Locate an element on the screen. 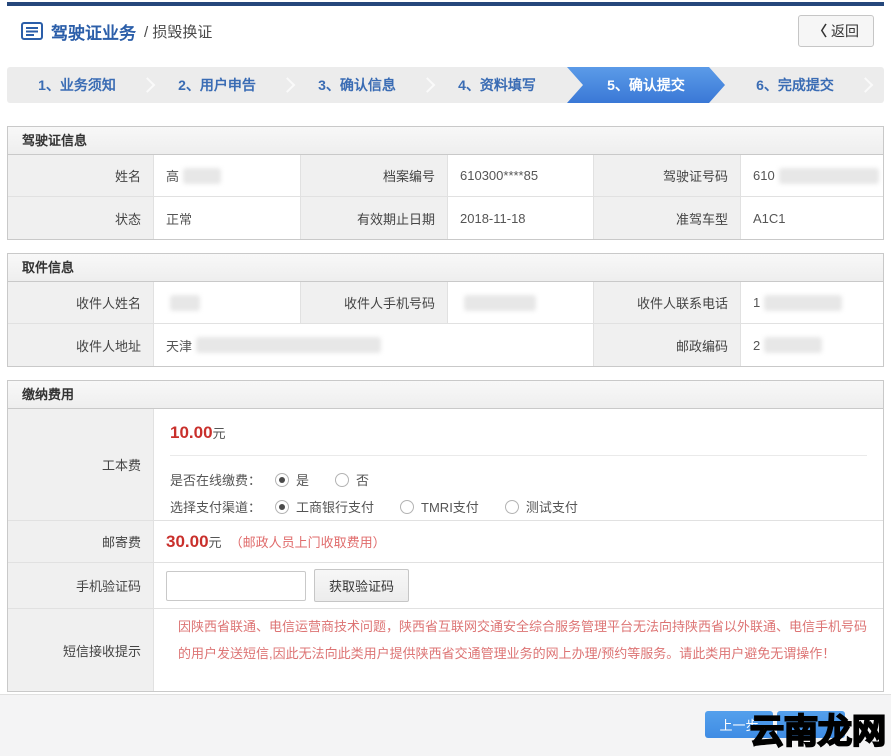  step-6-complete: 6、完成提交 is located at coordinates (799, 85).